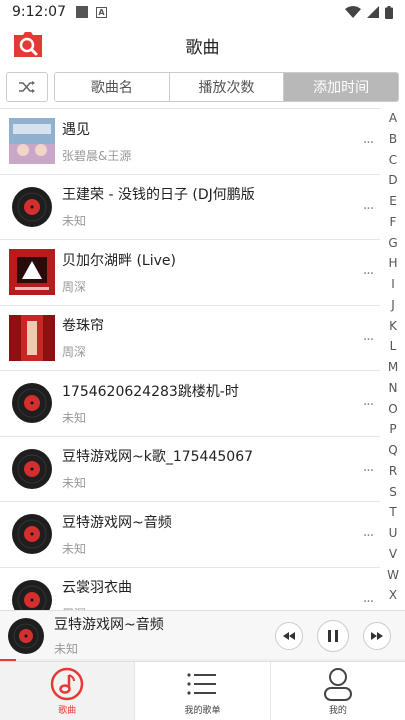  What do you see at coordinates (190, 469) in the screenshot?
I see `song-row: 豆特游戏网~k歌_175445067 未知 ···` at bounding box center [190, 469].